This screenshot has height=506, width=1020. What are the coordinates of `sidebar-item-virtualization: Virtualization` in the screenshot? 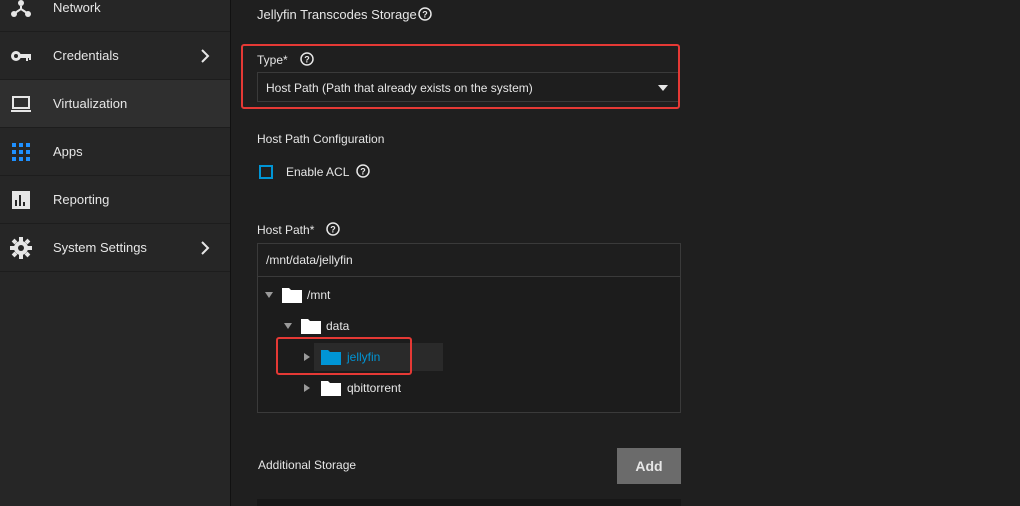 It's located at (115, 104).